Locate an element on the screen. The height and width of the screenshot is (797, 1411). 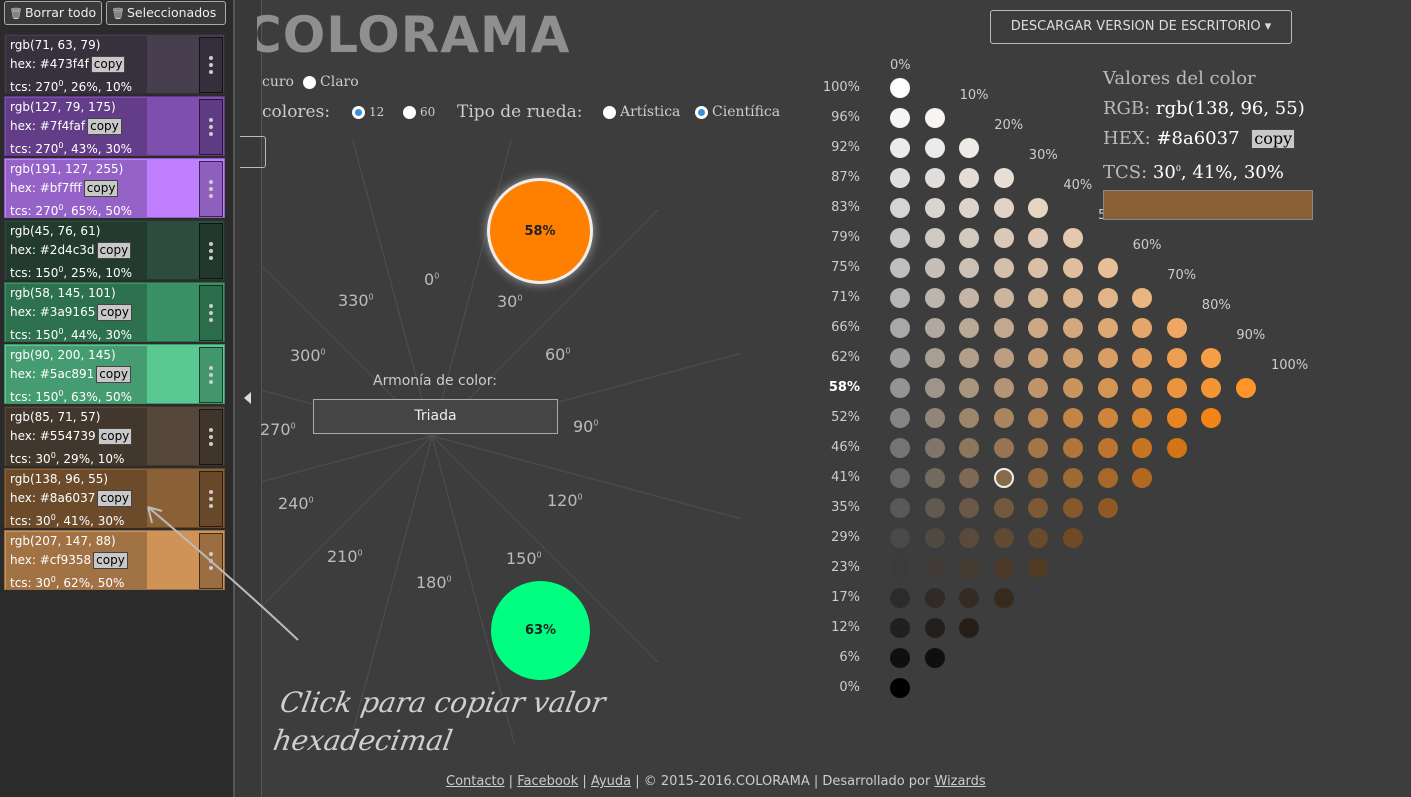
help-link: Ayuda is located at coordinates (611, 781).